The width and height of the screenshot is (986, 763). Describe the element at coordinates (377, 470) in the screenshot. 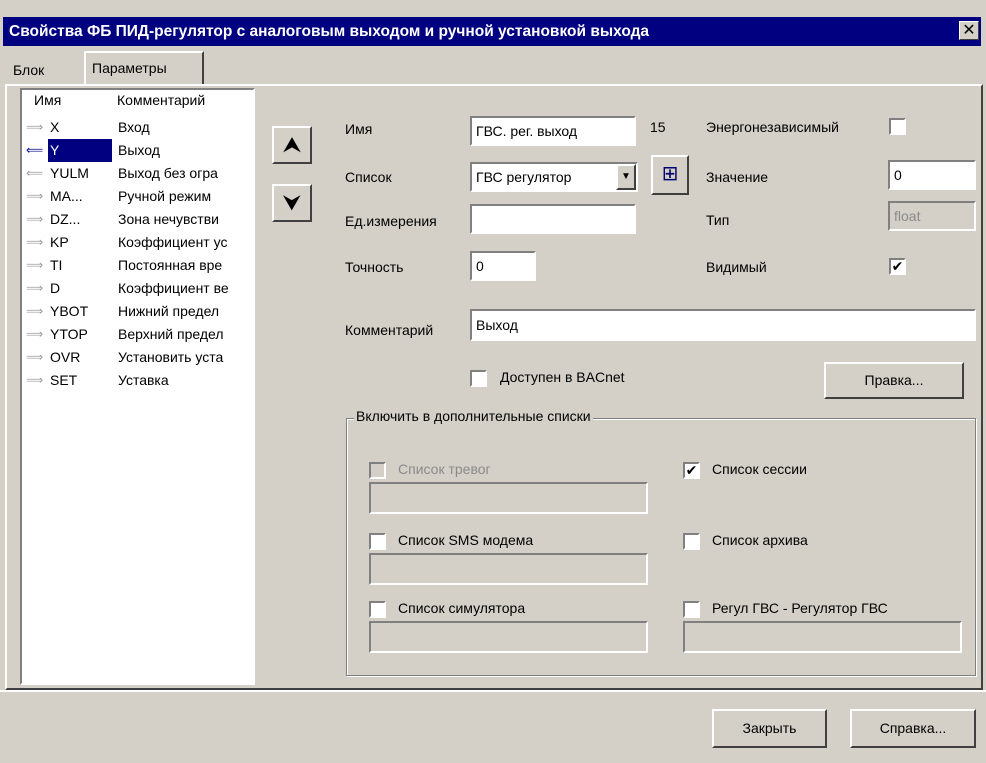

I see `alarms-list-checkbox` at that location.